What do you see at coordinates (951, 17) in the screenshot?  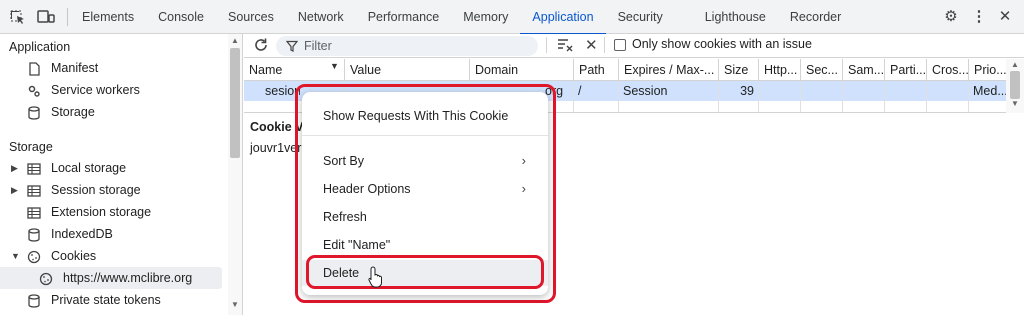 I see `settings-gear-icon: ⚙` at bounding box center [951, 17].